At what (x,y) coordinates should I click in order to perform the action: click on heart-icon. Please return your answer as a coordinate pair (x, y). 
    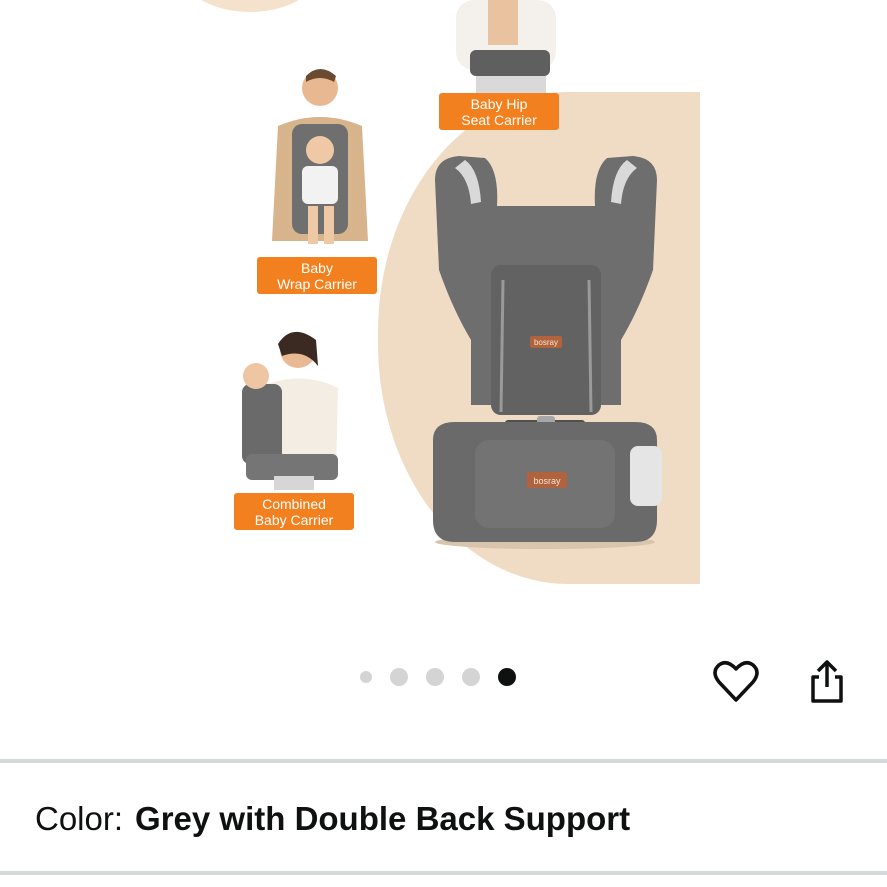
    Looking at the image, I should click on (736, 681).